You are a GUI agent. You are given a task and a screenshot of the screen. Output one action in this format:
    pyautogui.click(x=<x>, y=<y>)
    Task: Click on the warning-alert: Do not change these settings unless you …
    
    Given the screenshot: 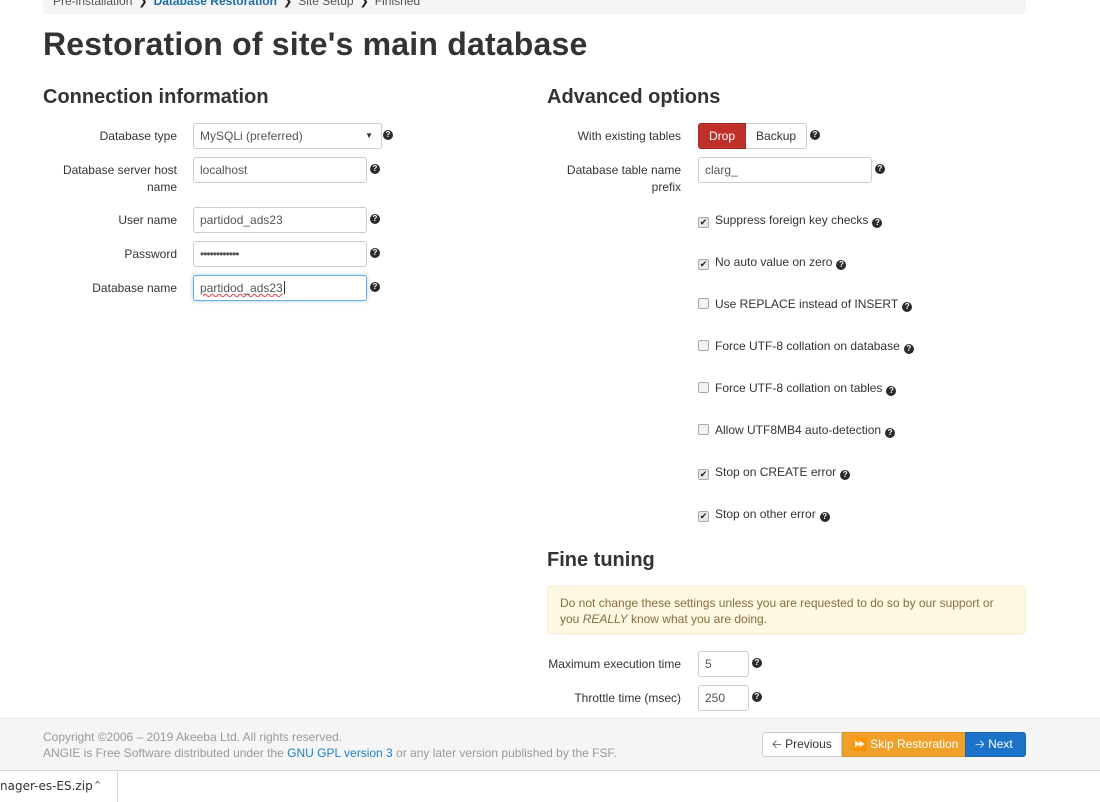 What is the action you would take?
    pyautogui.click(x=786, y=610)
    